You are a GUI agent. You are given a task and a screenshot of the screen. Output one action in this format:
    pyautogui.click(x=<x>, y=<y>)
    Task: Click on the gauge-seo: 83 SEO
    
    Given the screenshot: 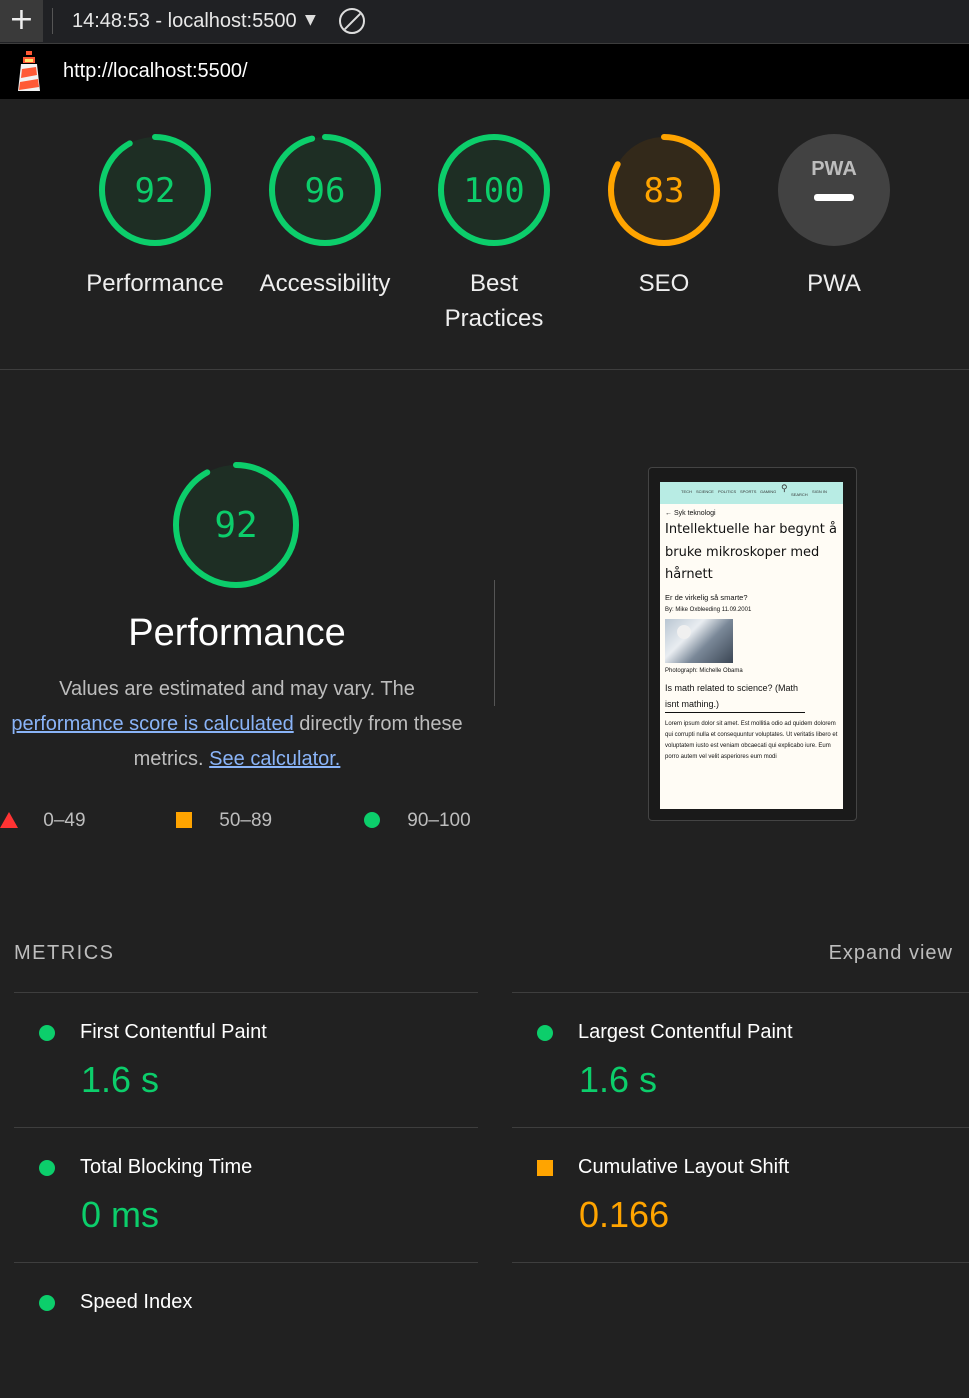 What is the action you would take?
    pyautogui.click(x=664, y=216)
    